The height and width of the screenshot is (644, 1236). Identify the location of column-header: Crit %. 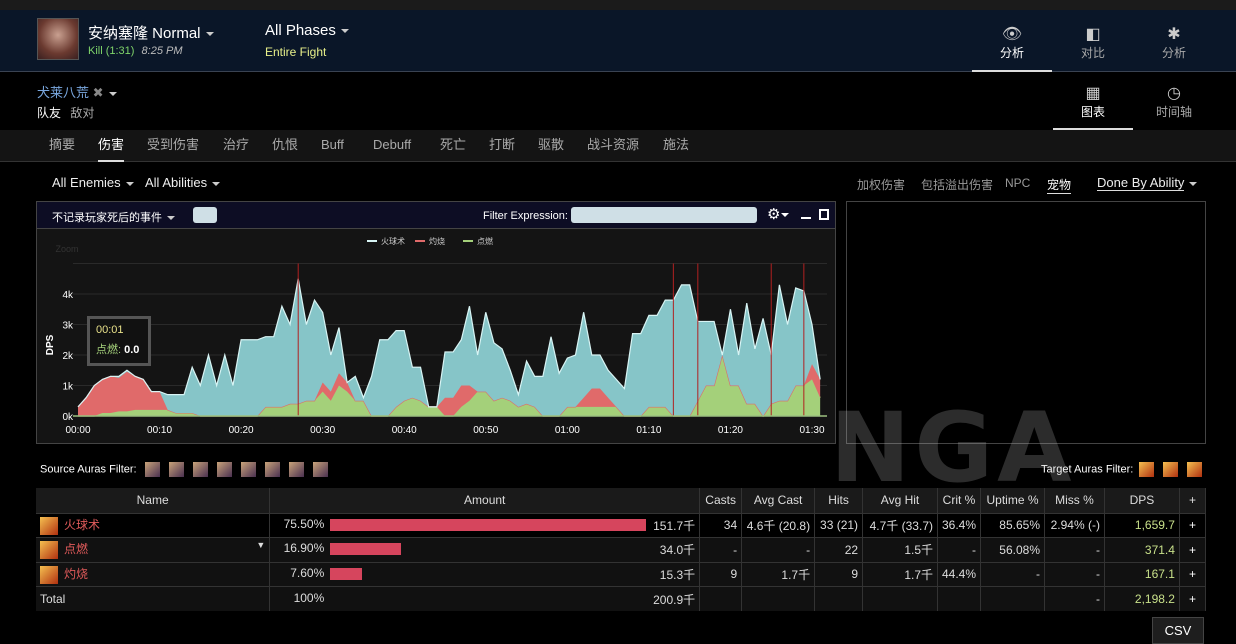
(959, 500).